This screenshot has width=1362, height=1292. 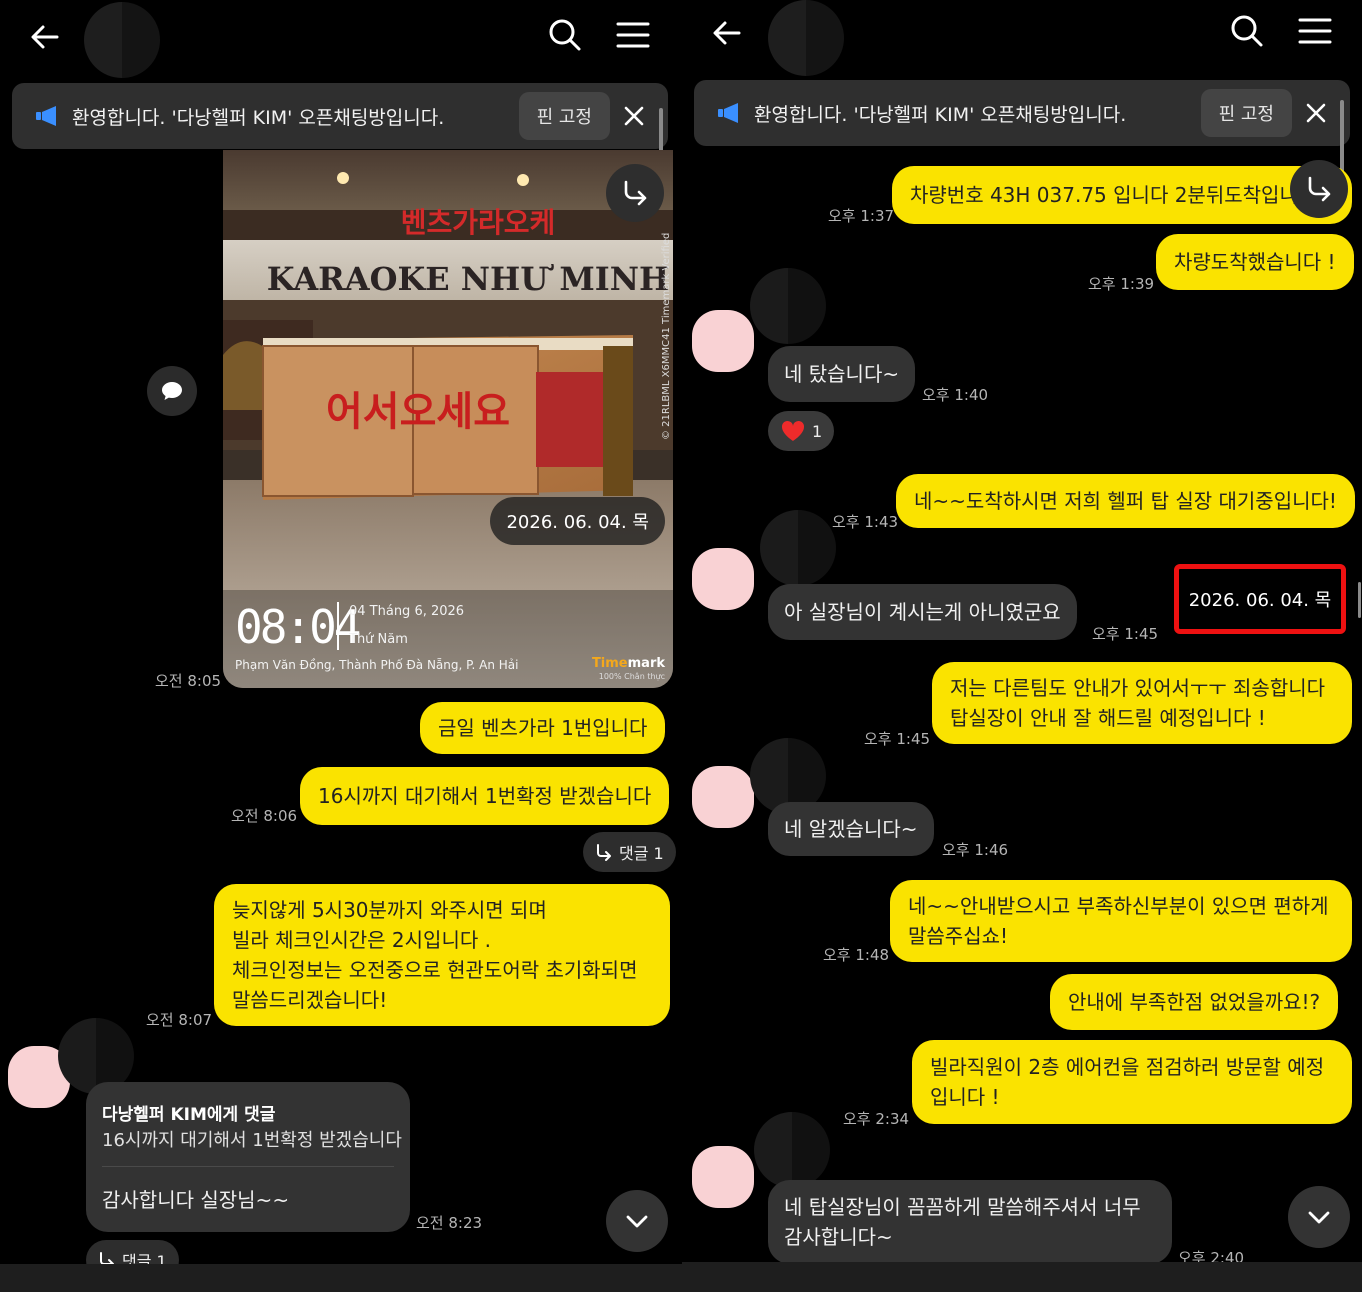 I want to click on message-time: 오전 8:05, so click(x=188, y=681).